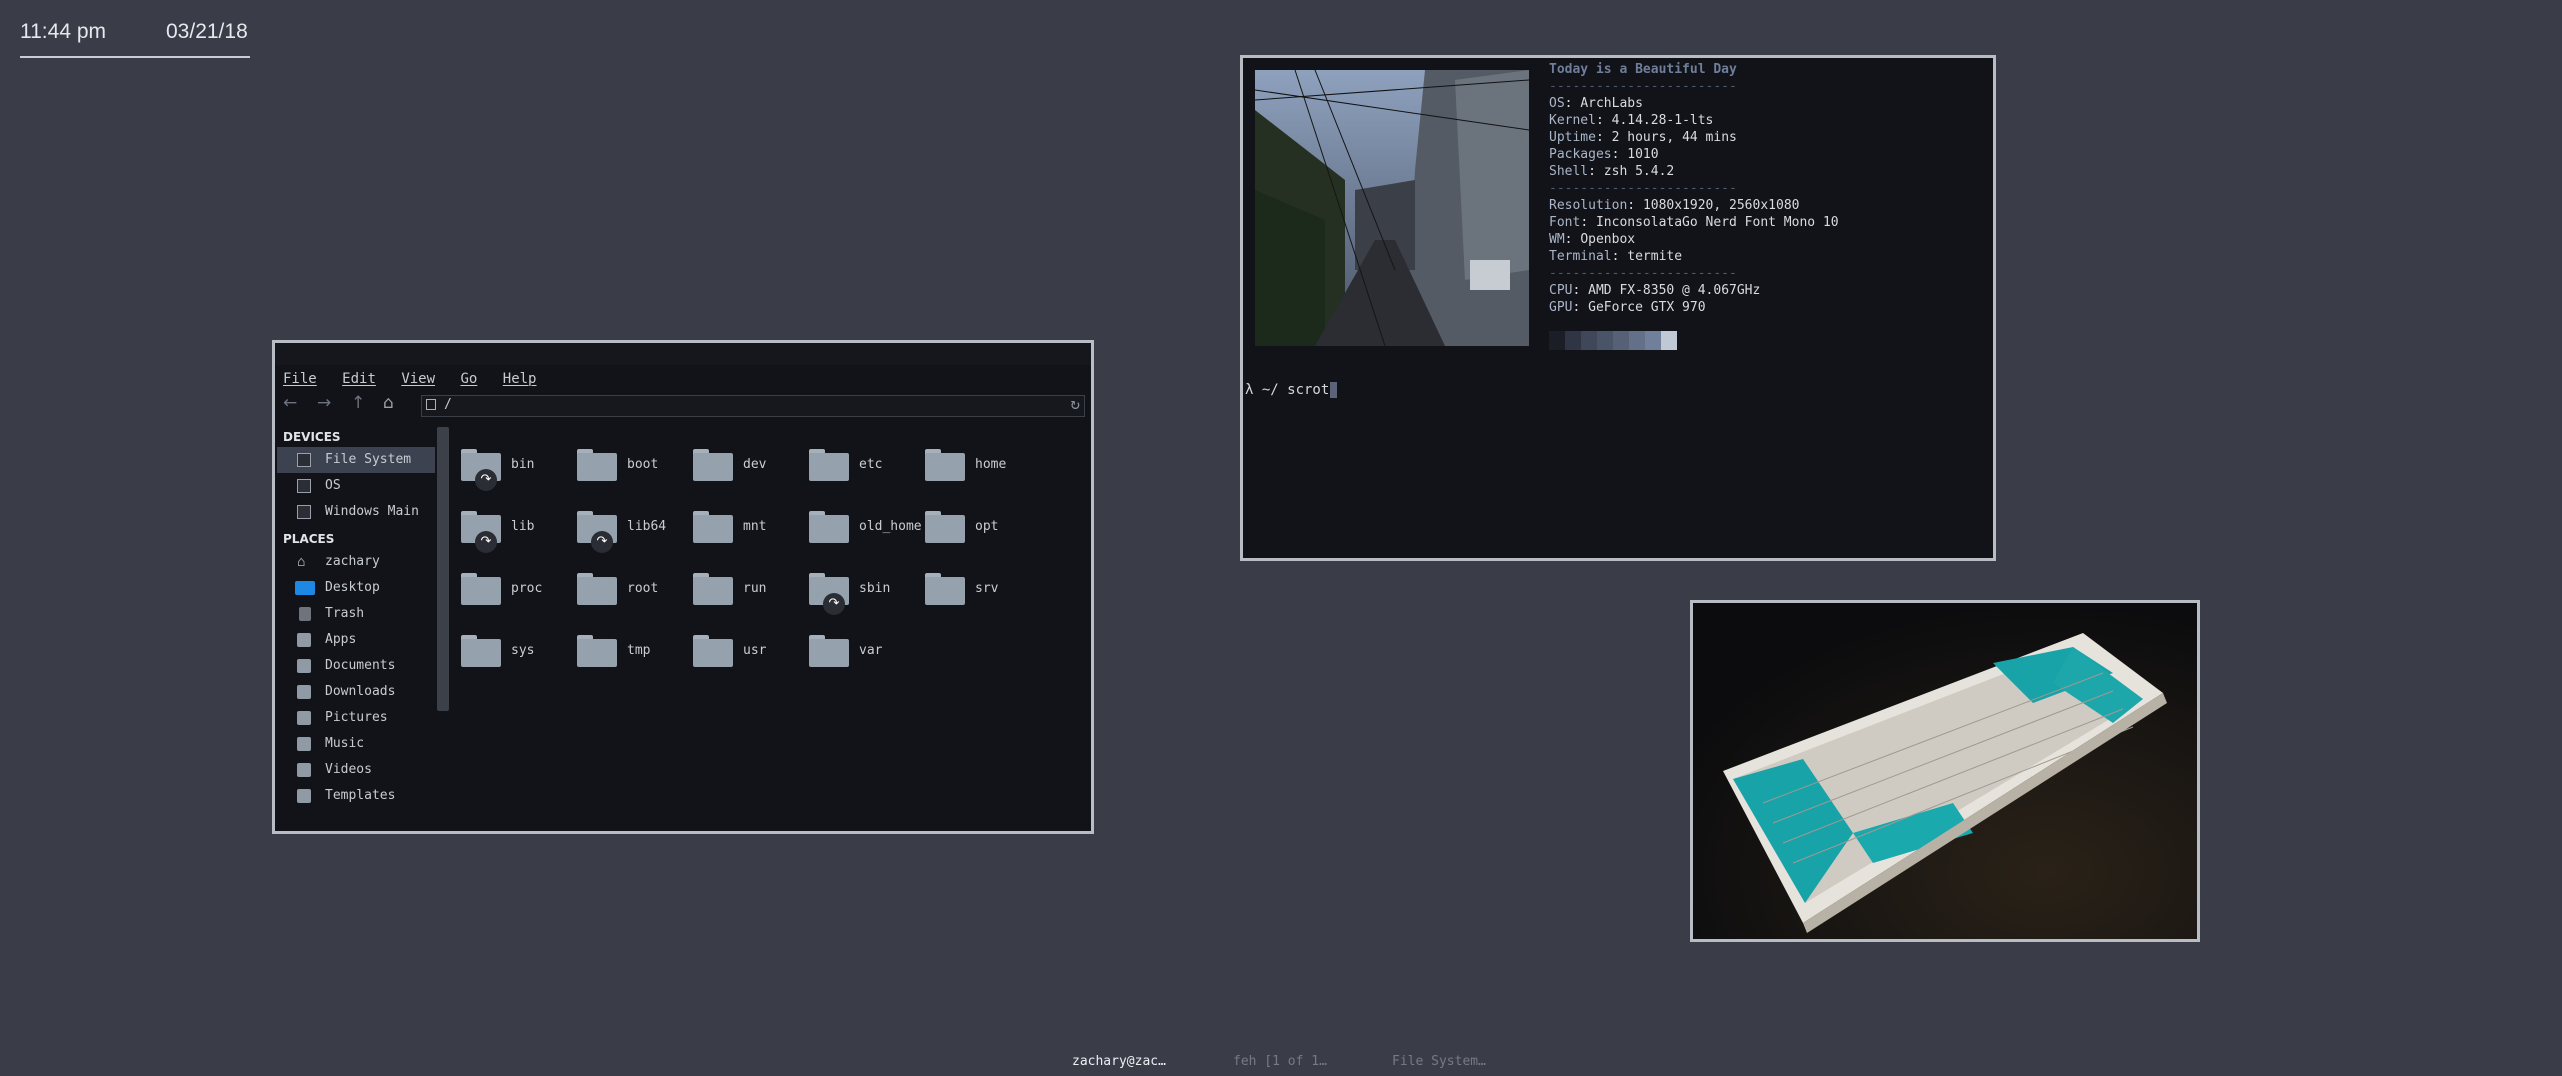  What do you see at coordinates (443, 569) in the screenshot?
I see `sidebar-scrollbar` at bounding box center [443, 569].